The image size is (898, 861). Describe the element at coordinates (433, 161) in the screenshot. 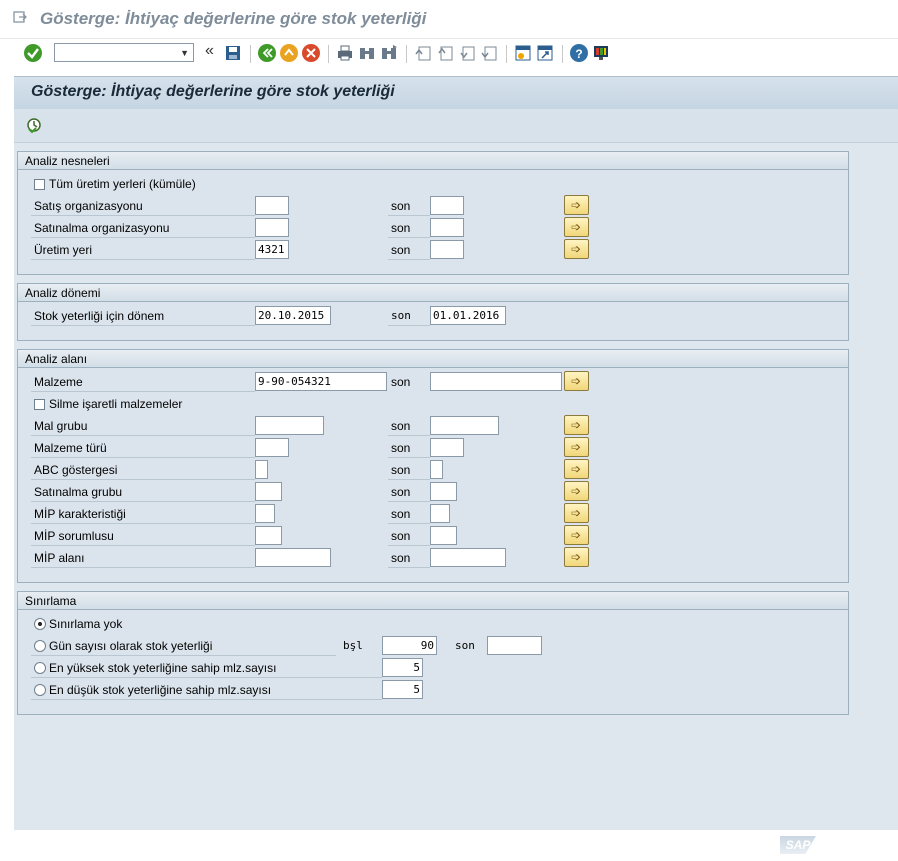

I see `group-header: Analiz nesneleri` at that location.